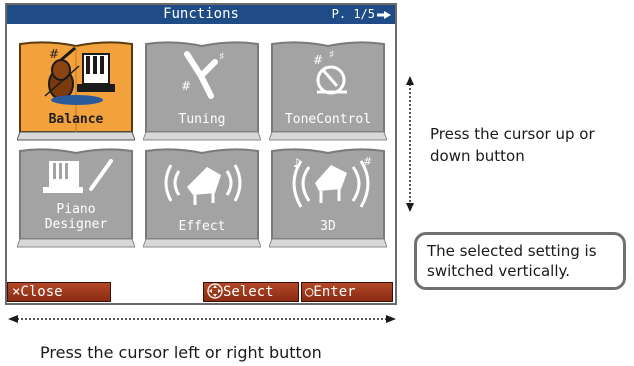  What do you see at coordinates (330, 71) in the screenshot?
I see `tone-control-icon: # ♯` at bounding box center [330, 71].